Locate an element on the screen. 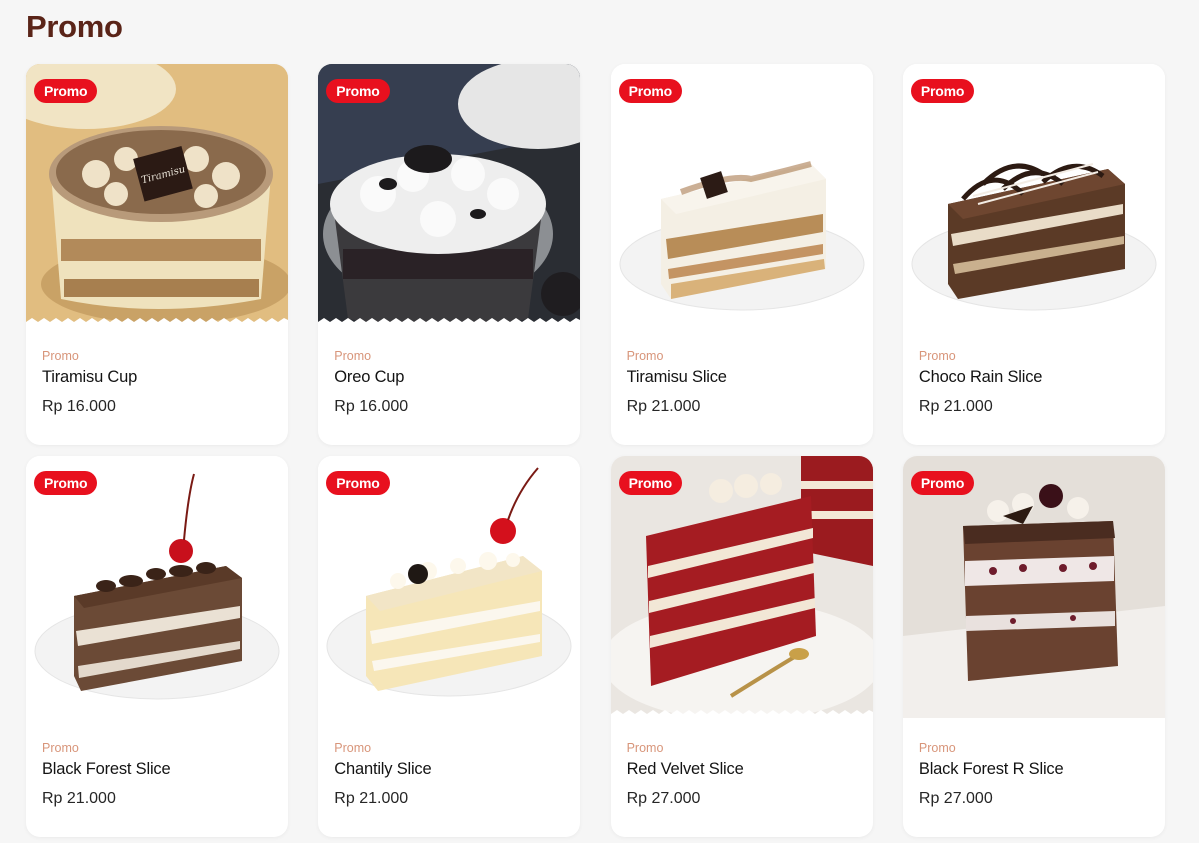 The height and width of the screenshot is (843, 1199). product-card-tiramisu-slice: Promo Promo Tiramisu Slice Rp 21.000 is located at coordinates (741, 254).